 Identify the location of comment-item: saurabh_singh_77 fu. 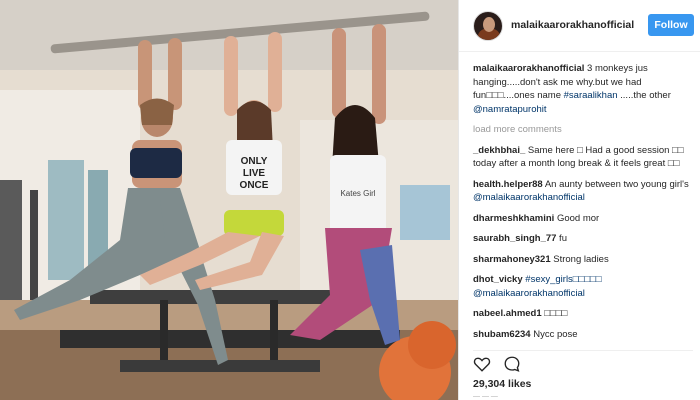
(584, 239).